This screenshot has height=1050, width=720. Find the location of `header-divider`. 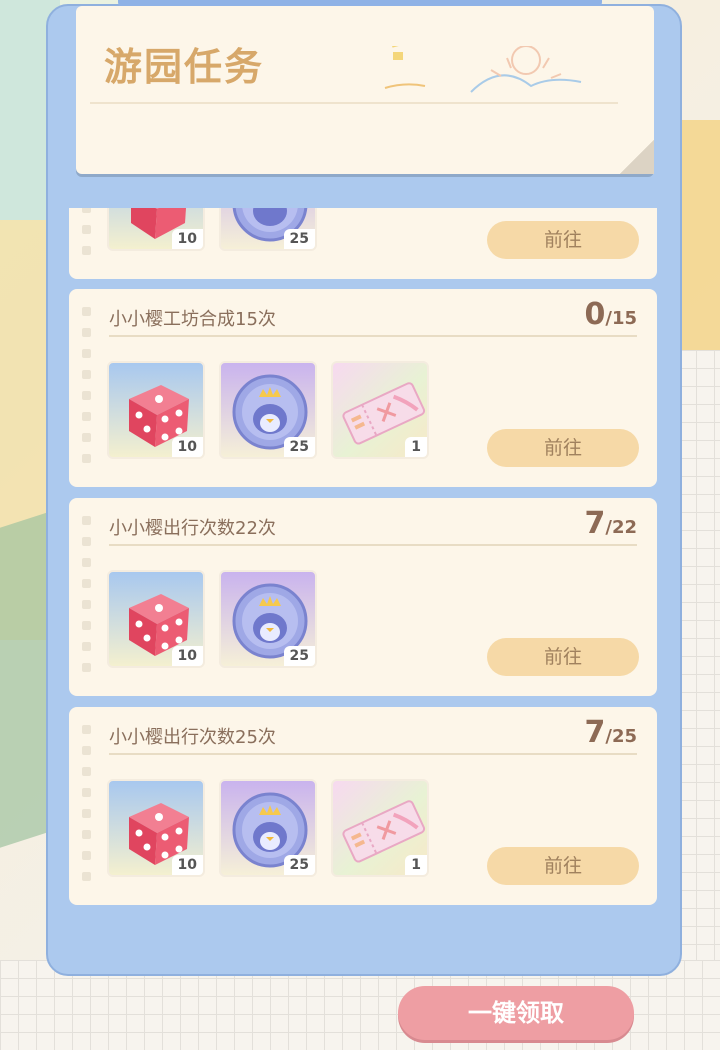

header-divider is located at coordinates (354, 103).